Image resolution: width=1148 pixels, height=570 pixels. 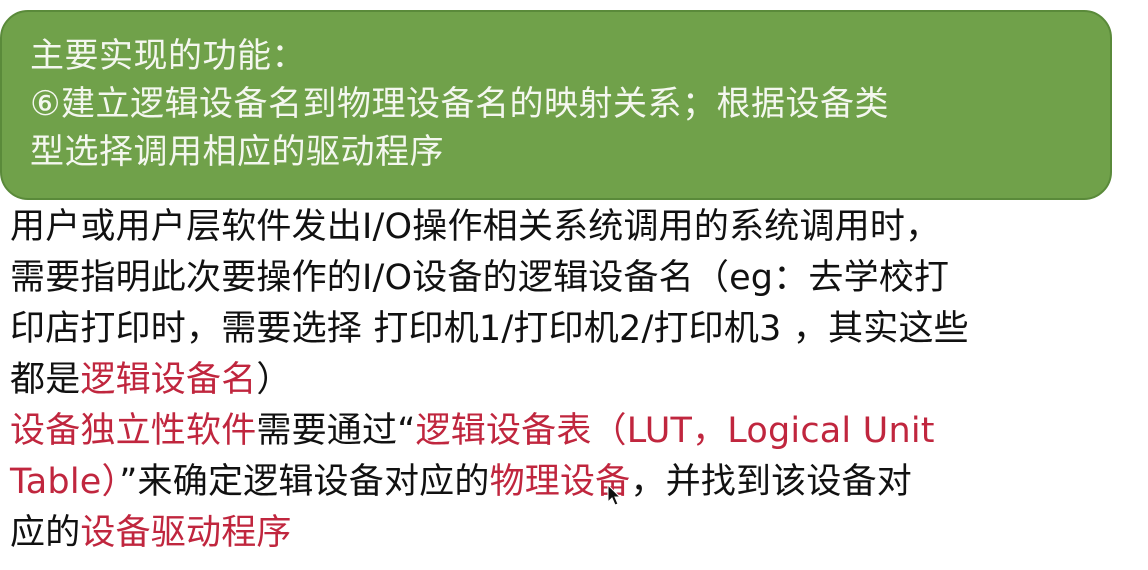 I want to click on lut-table-highlight: Table）, so click(x=65, y=482).